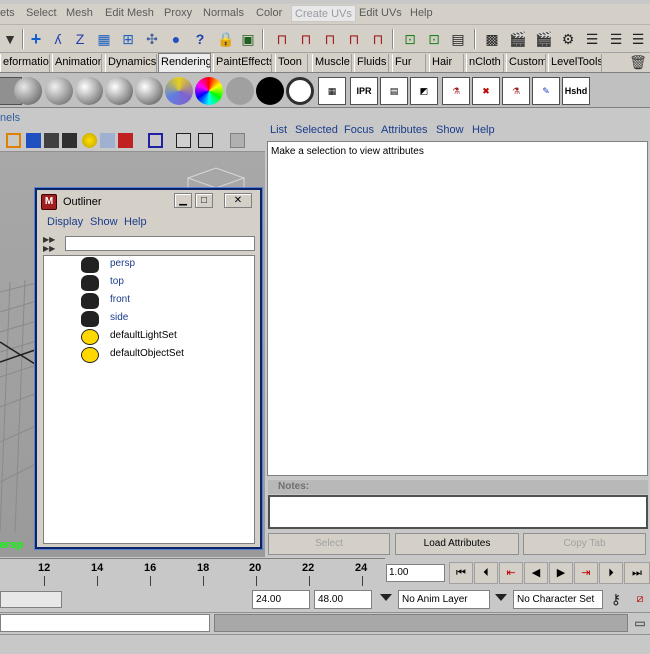 This screenshot has height=654, width=650. I want to click on anisotropic-shader-icon, so click(149, 91).